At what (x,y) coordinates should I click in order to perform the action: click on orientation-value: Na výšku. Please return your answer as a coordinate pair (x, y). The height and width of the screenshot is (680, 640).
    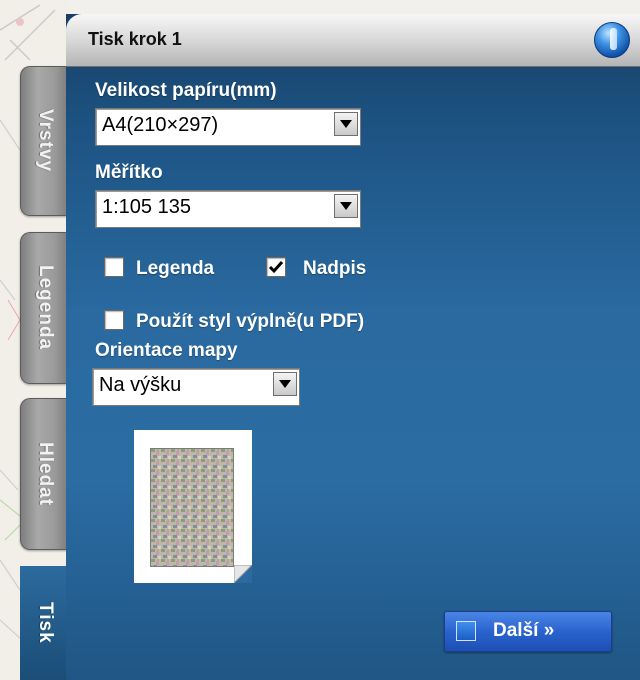
    Looking at the image, I should click on (140, 385).